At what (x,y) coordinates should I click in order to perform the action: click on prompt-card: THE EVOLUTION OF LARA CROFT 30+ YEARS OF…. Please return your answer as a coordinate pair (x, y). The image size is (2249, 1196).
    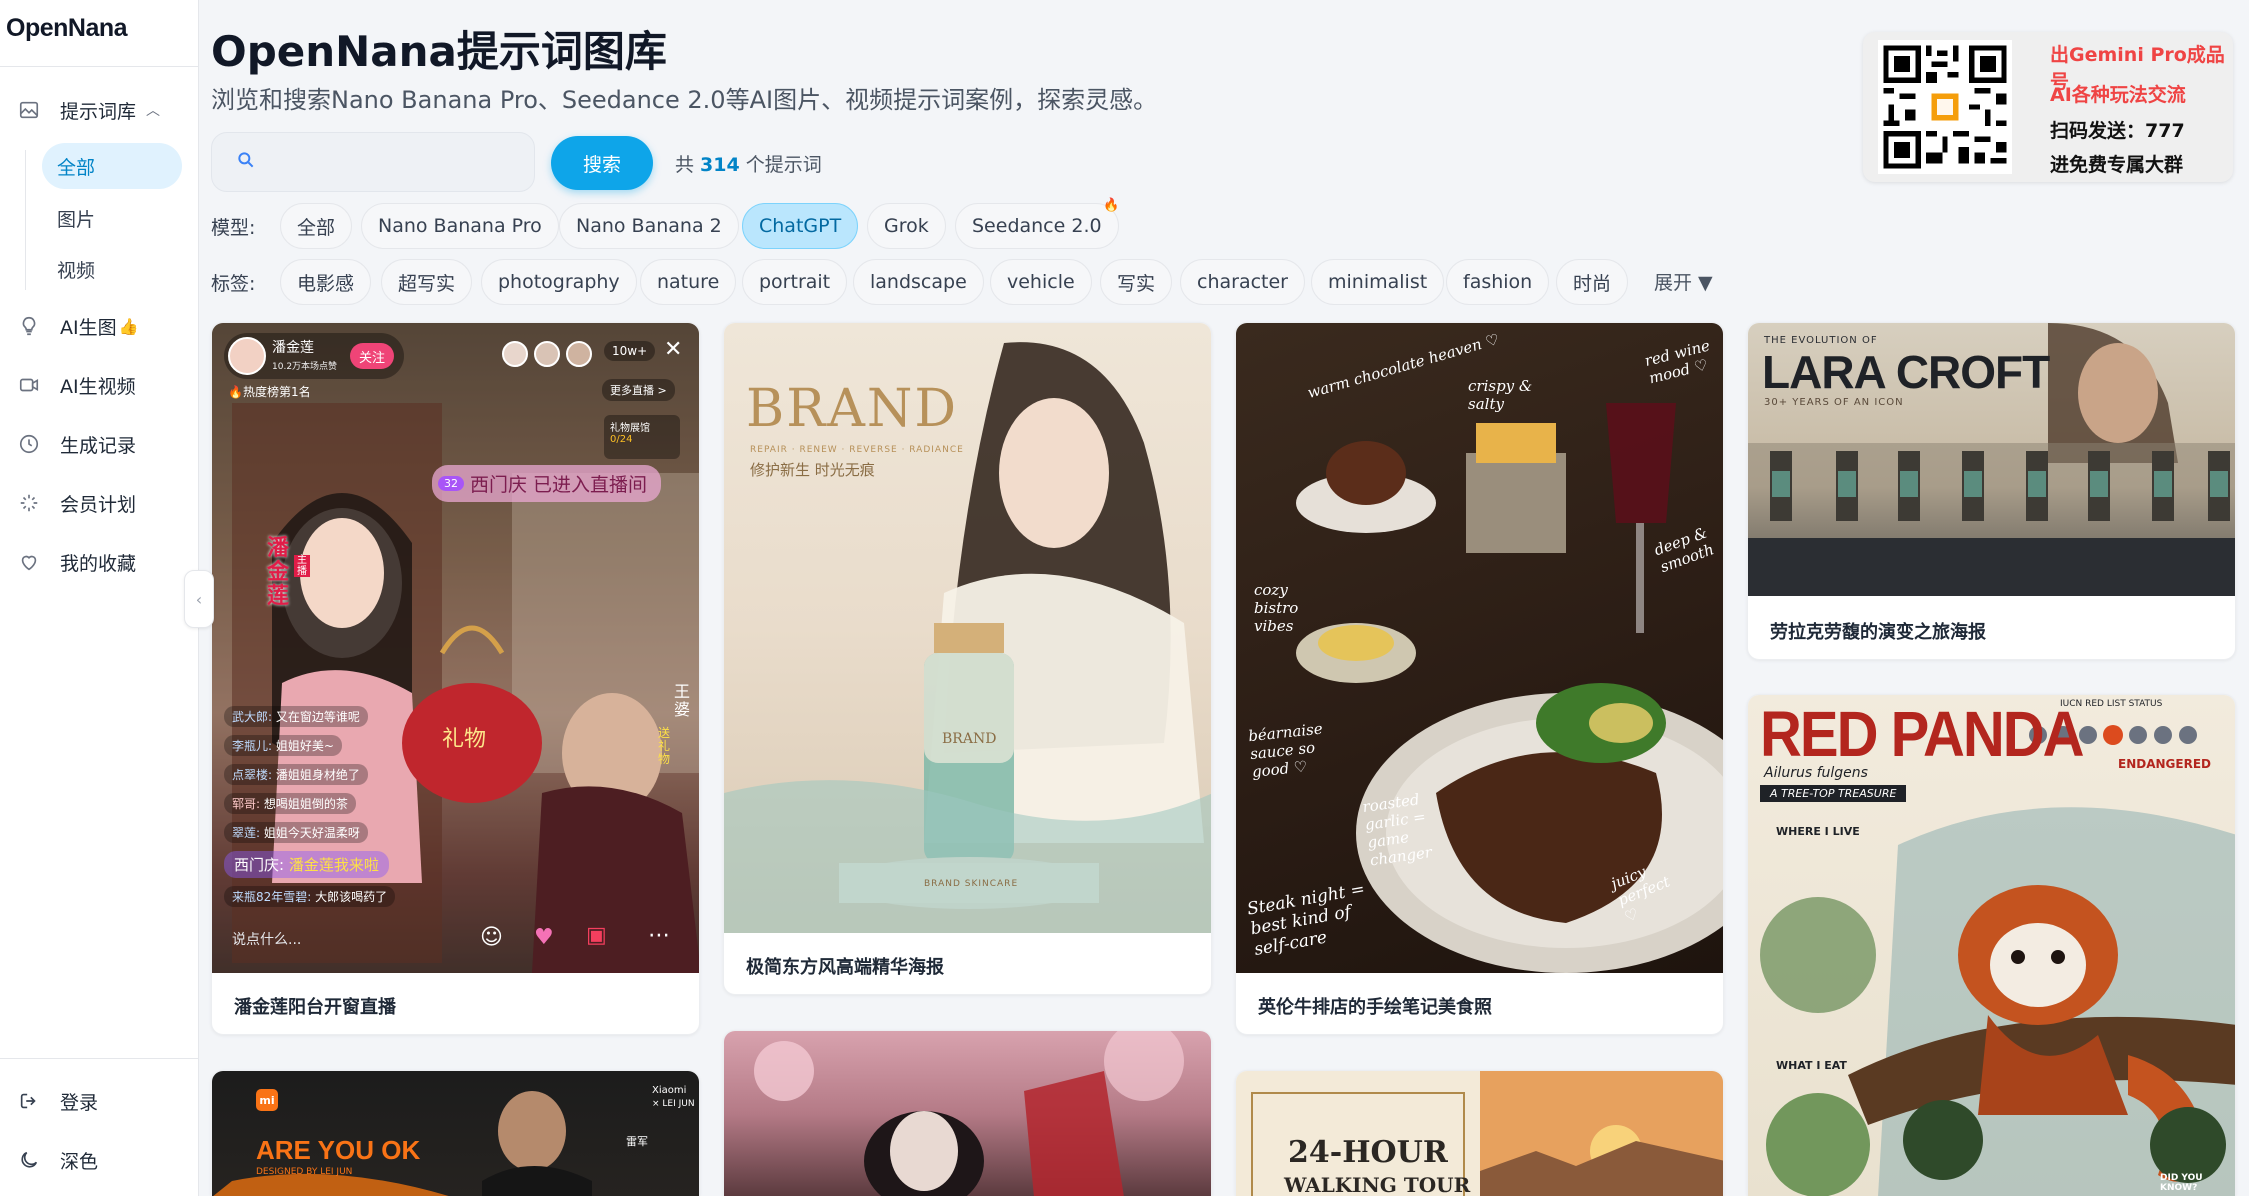
    Looking at the image, I should click on (1991, 491).